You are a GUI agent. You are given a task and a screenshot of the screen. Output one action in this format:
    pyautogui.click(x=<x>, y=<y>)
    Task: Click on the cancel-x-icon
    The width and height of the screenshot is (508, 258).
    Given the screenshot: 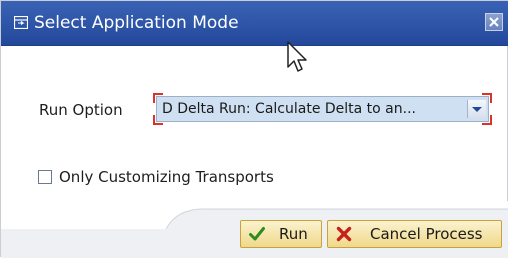 What is the action you would take?
    pyautogui.click(x=344, y=234)
    